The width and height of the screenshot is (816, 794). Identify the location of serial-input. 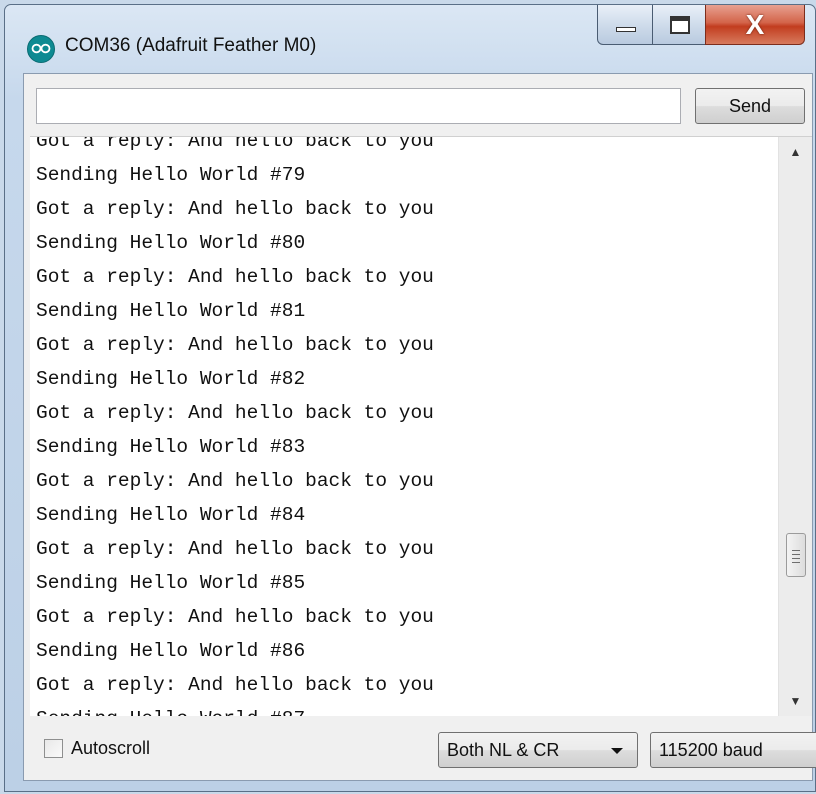
(358, 106).